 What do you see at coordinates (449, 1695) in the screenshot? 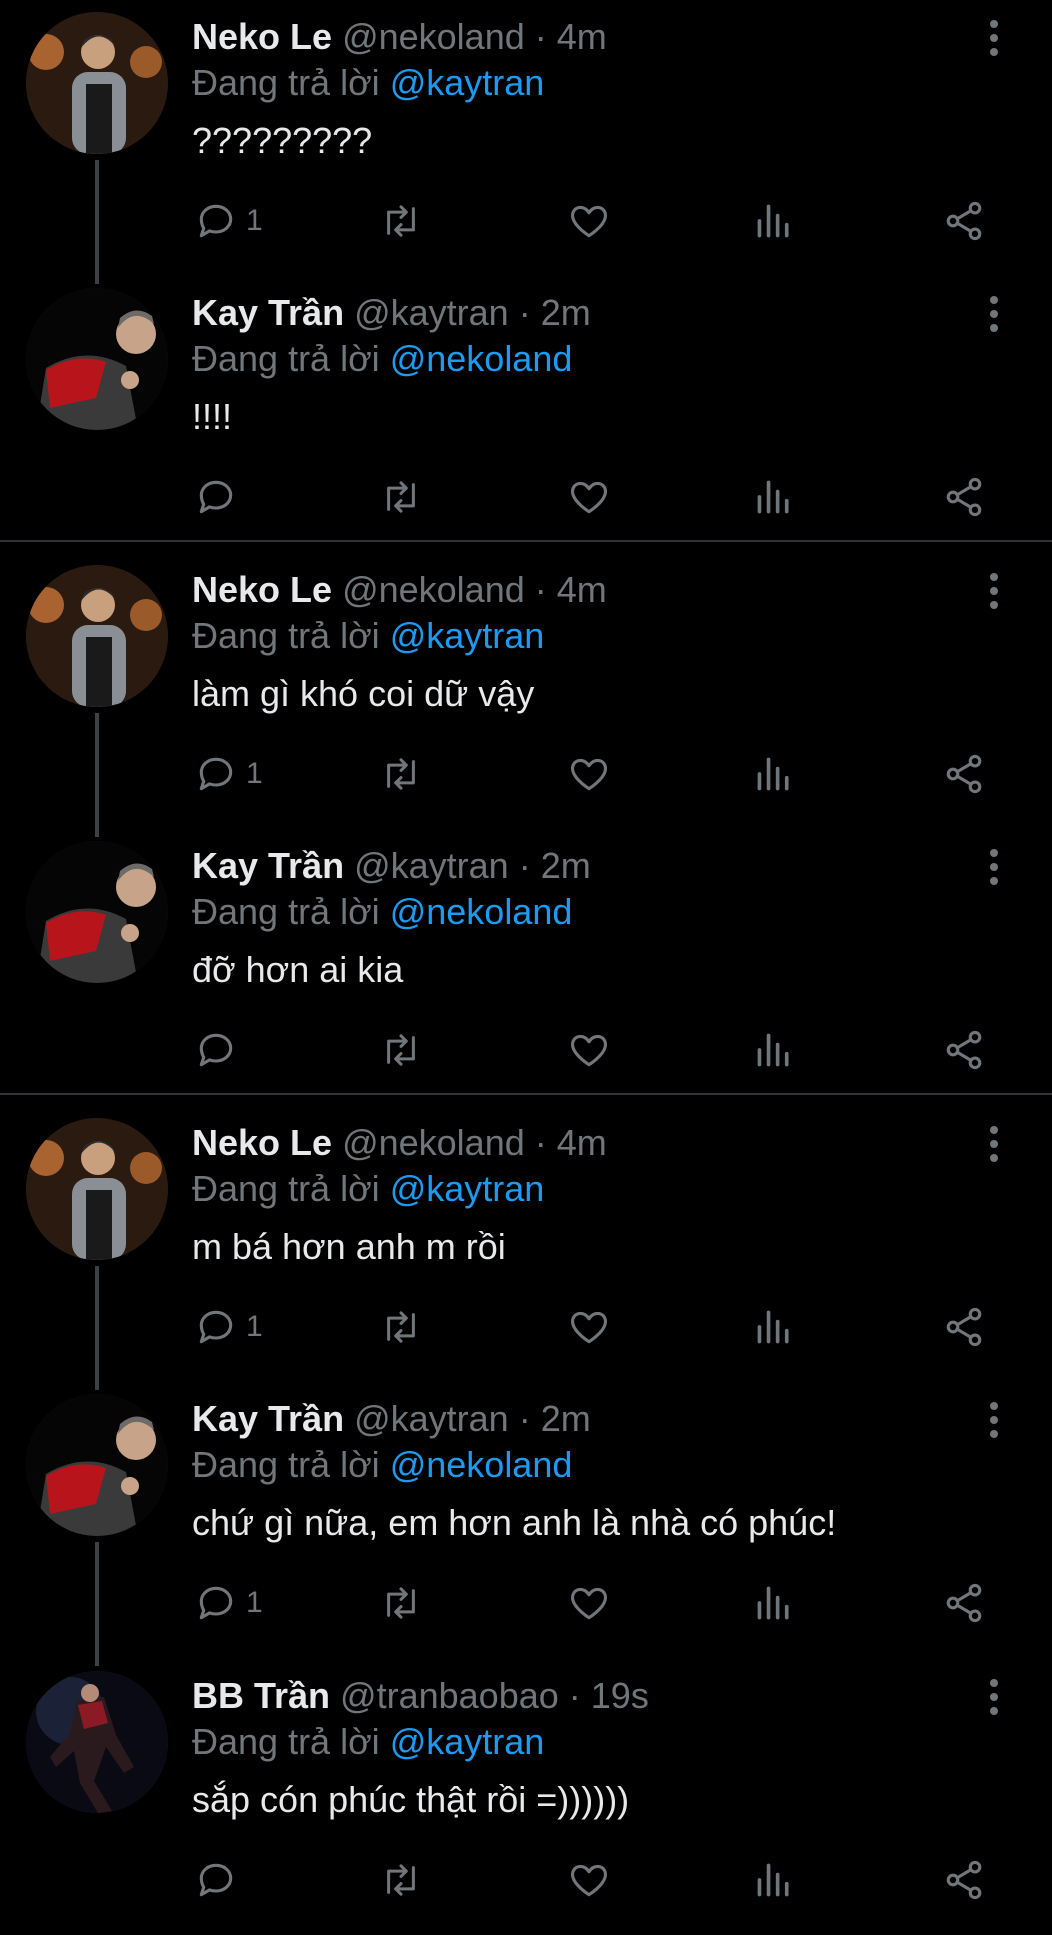
I see `handle: @tranbaobao` at bounding box center [449, 1695].